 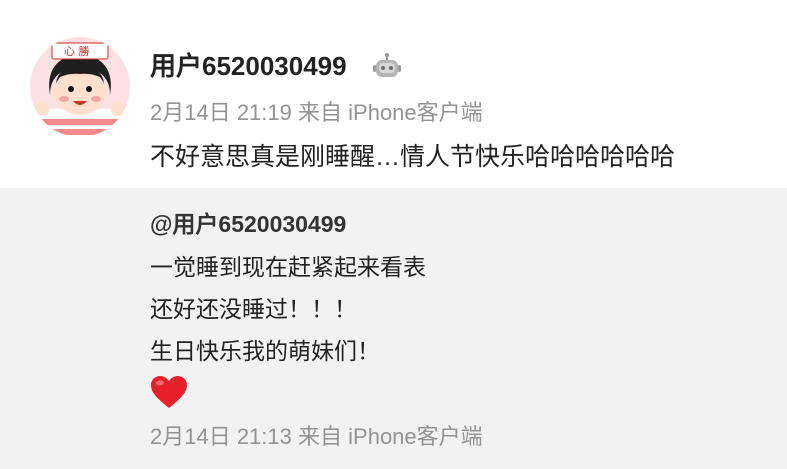 What do you see at coordinates (415, 436) in the screenshot?
I see `repost-source: iPhone客户端` at bounding box center [415, 436].